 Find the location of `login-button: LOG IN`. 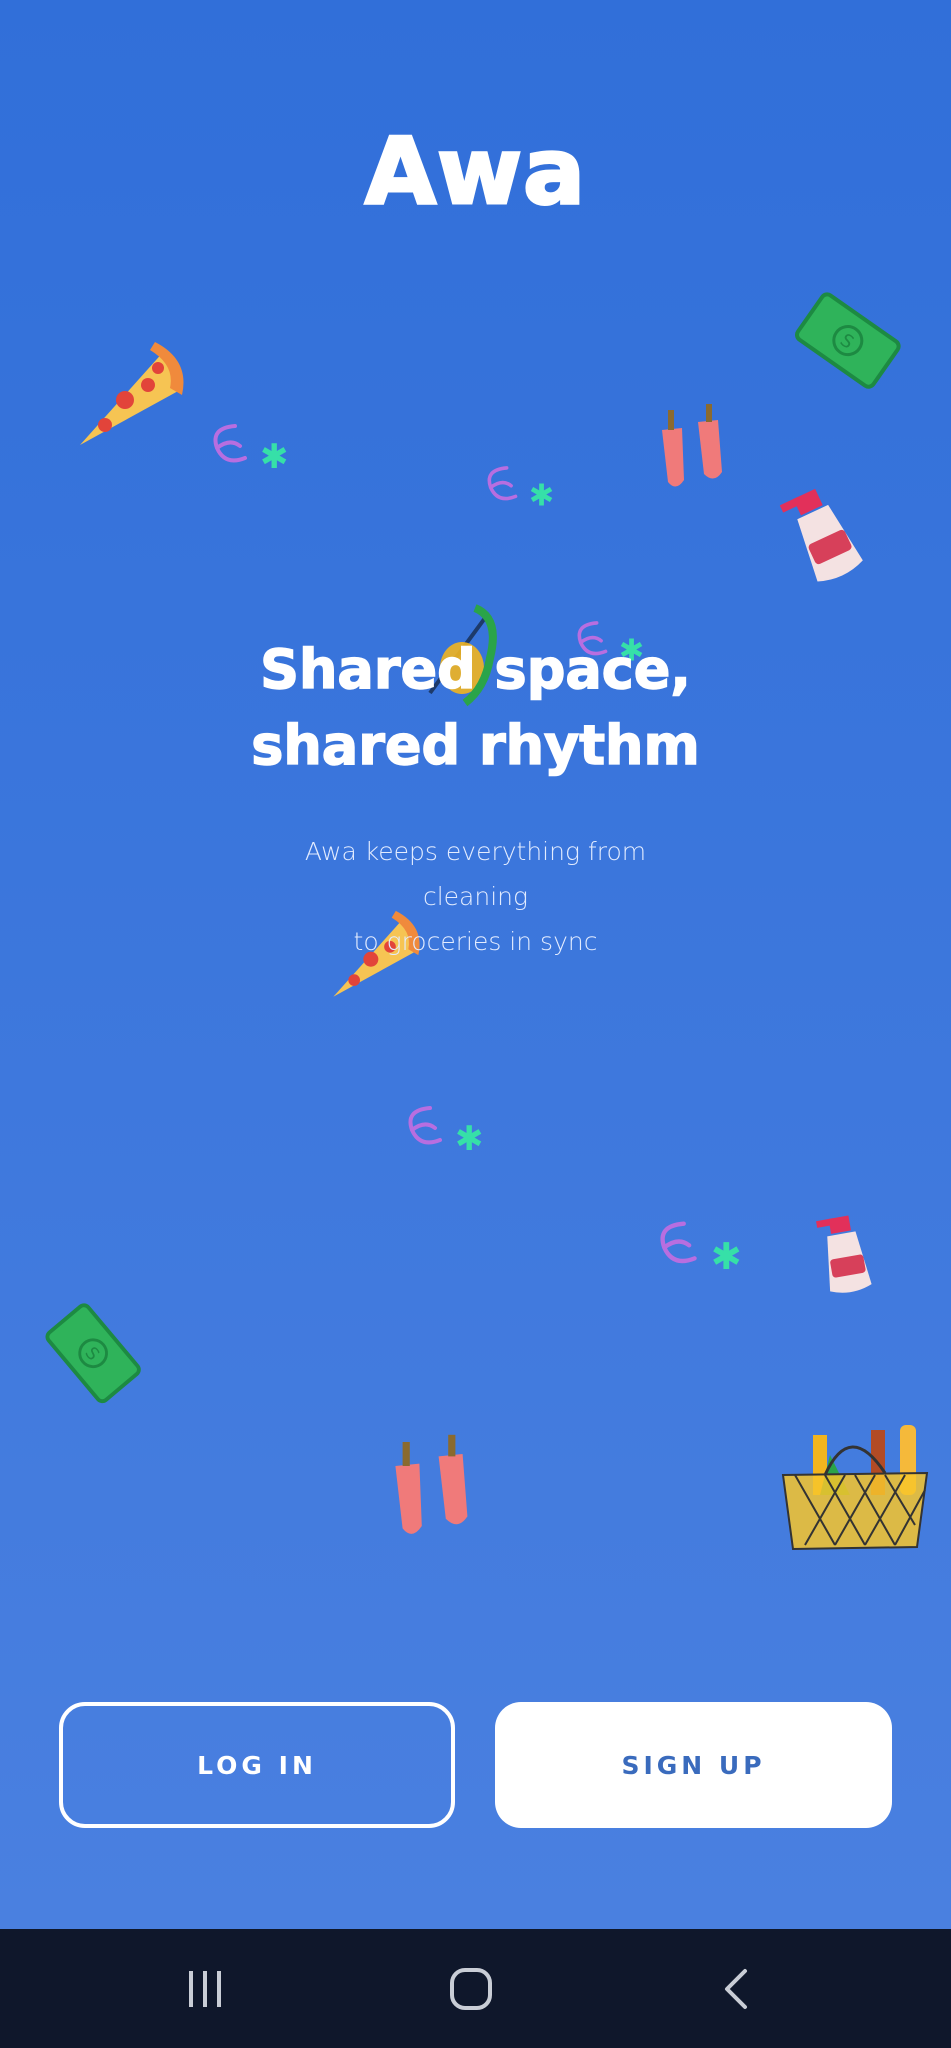

login-button: LOG IN is located at coordinates (257, 1765).